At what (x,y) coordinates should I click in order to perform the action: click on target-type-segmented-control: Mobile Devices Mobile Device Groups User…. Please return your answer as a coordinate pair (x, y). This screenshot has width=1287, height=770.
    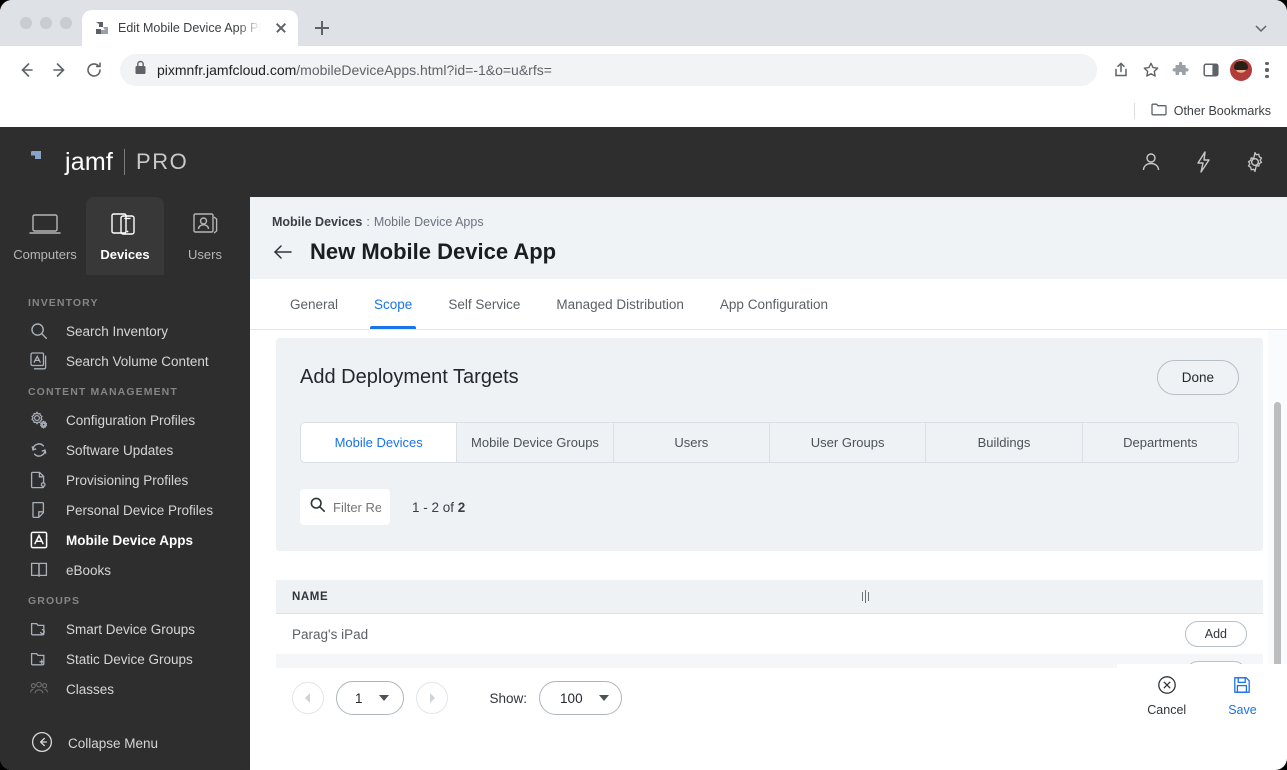
    Looking at the image, I should click on (769, 442).